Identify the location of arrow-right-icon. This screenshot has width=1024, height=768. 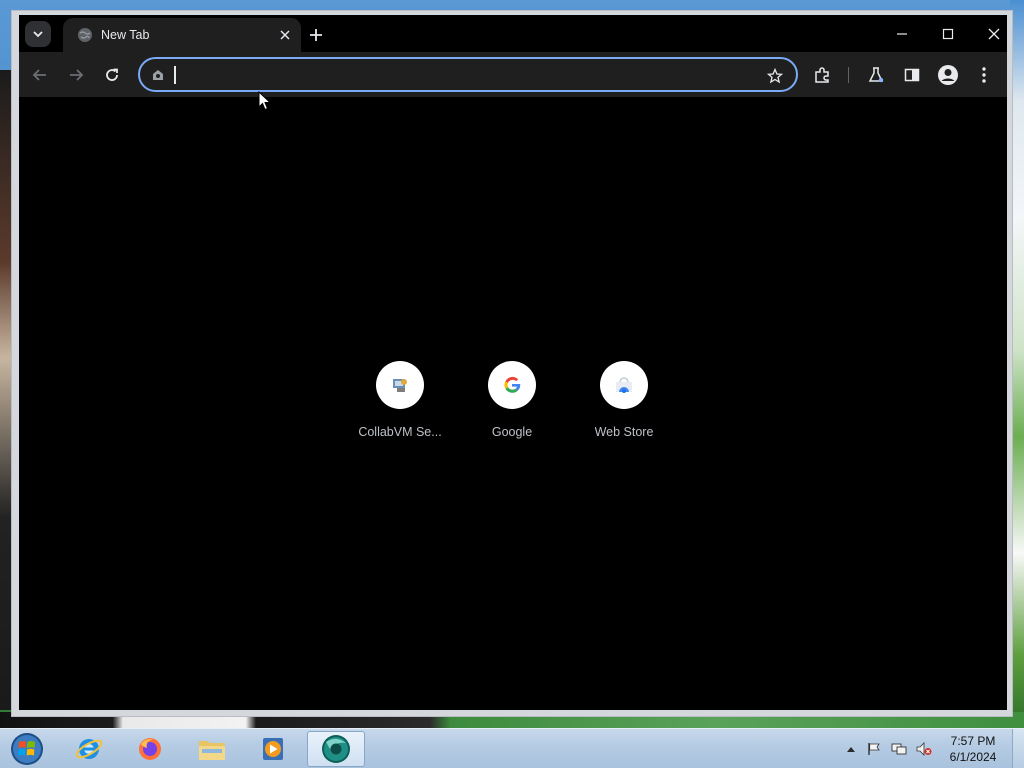
(77, 75).